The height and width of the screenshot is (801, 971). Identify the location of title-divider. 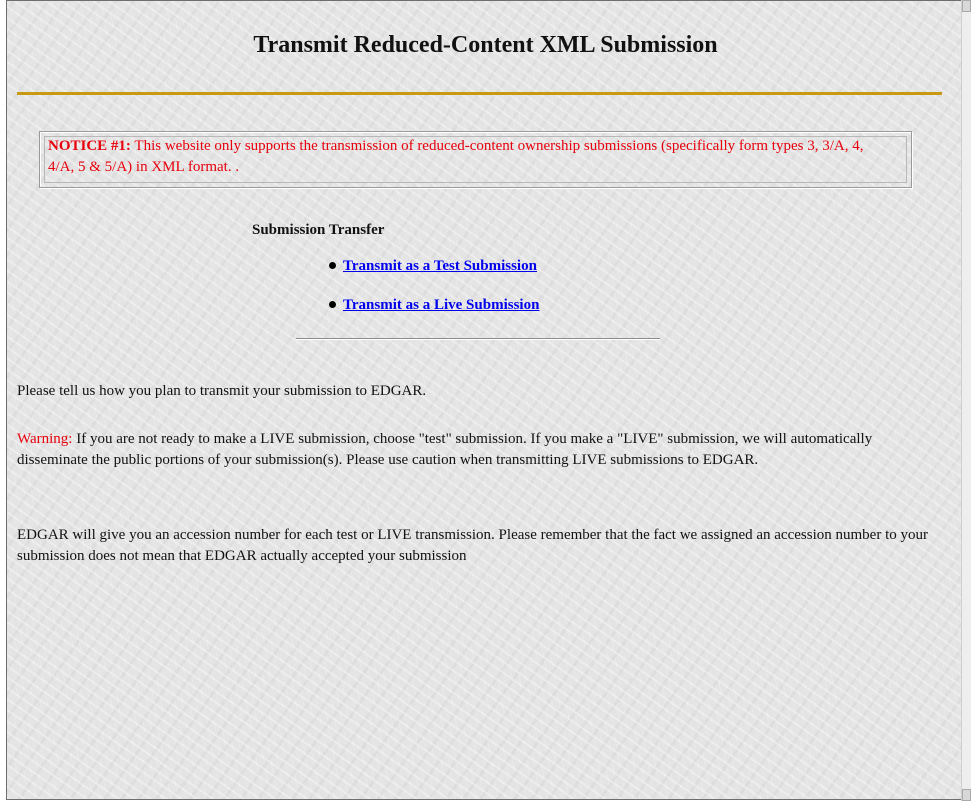
(479, 93).